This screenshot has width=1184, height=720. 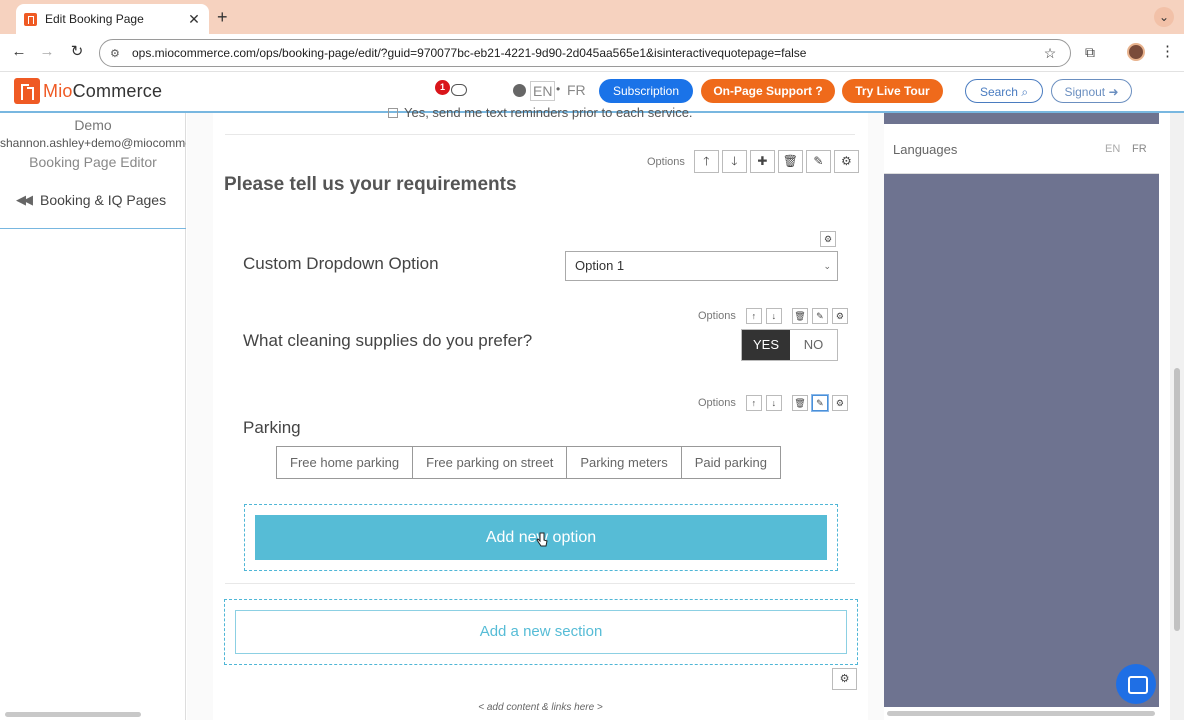 What do you see at coordinates (540, 707) in the screenshot?
I see `footer-hint: < add content & links here >` at bounding box center [540, 707].